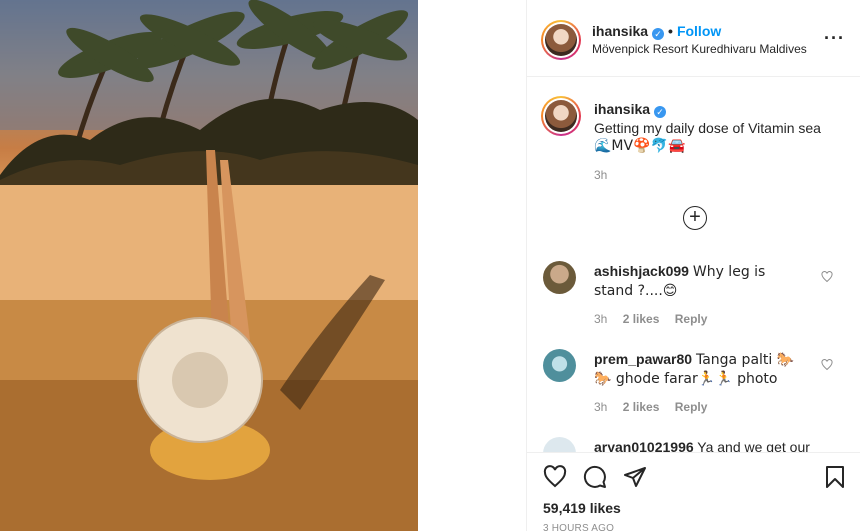  I want to click on post-actions: 59,419 likes 3 HOURS AGO, so click(693, 491).